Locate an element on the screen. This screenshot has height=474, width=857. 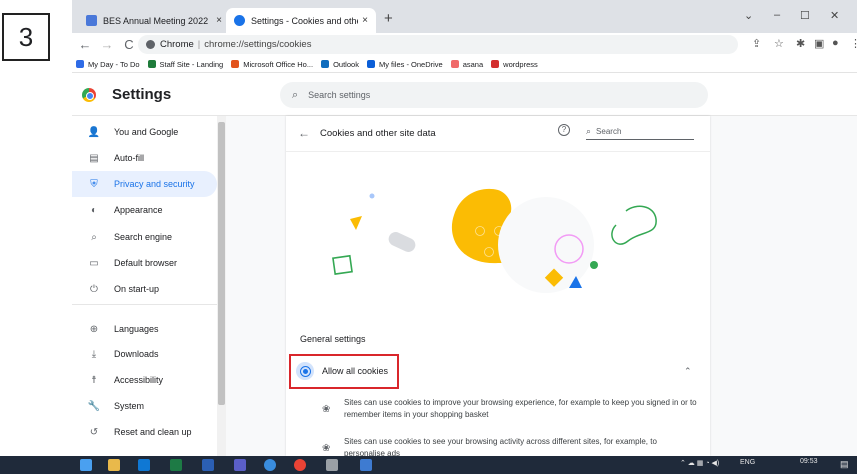
back-button: ← is located at coordinates (85, 44).